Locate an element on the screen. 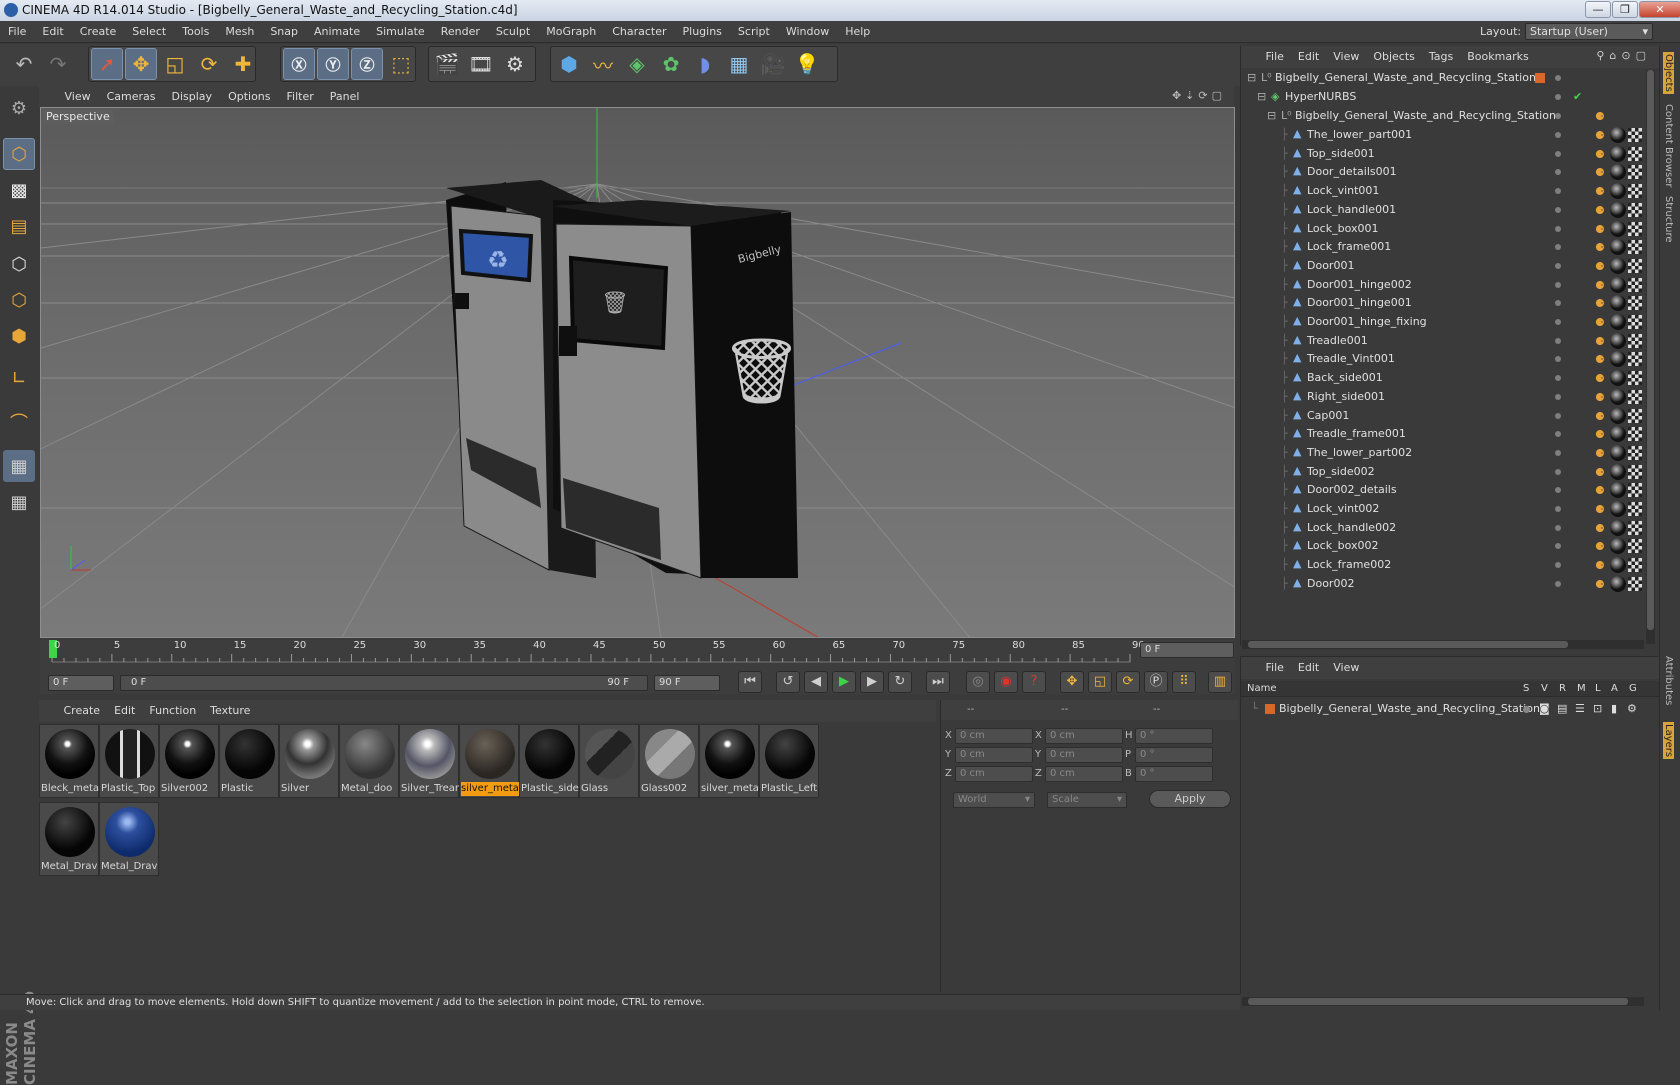  obj-menu-objects: Objects is located at coordinates (1394, 57).